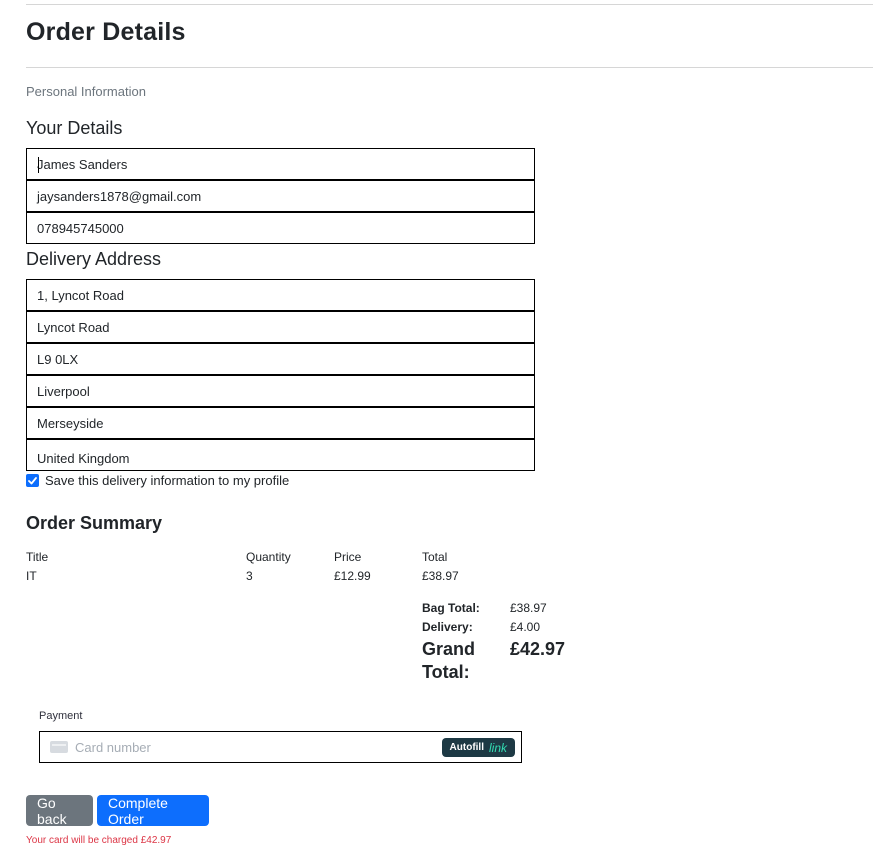 The height and width of the screenshot is (857, 873). Describe the element at coordinates (70, 423) in the screenshot. I see `county-value: Merseyside` at that location.